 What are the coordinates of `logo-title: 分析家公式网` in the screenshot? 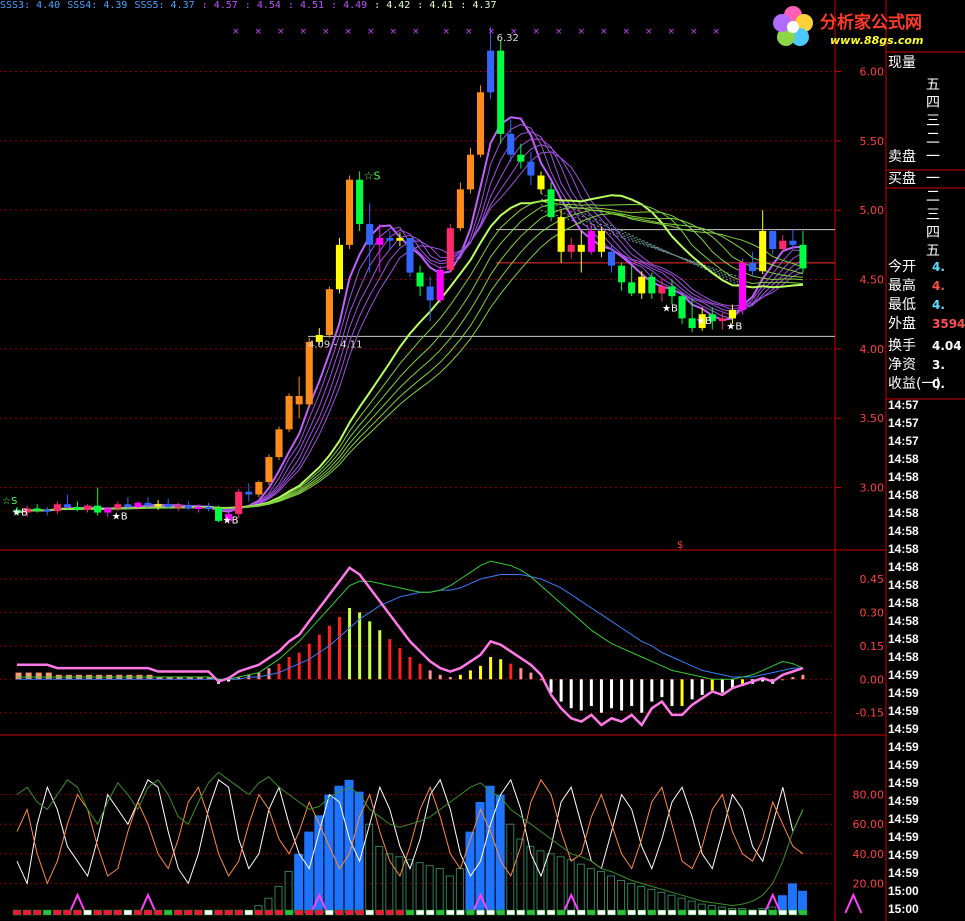 It's located at (871, 23).